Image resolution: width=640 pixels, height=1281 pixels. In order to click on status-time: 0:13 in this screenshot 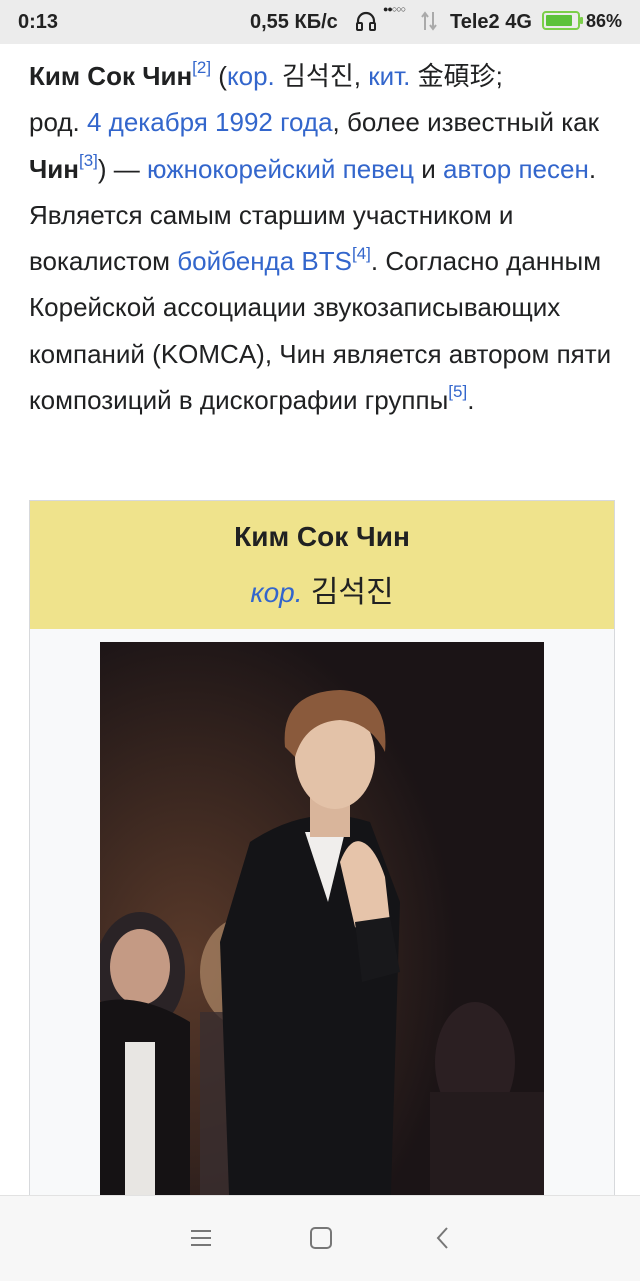, I will do `click(38, 22)`.